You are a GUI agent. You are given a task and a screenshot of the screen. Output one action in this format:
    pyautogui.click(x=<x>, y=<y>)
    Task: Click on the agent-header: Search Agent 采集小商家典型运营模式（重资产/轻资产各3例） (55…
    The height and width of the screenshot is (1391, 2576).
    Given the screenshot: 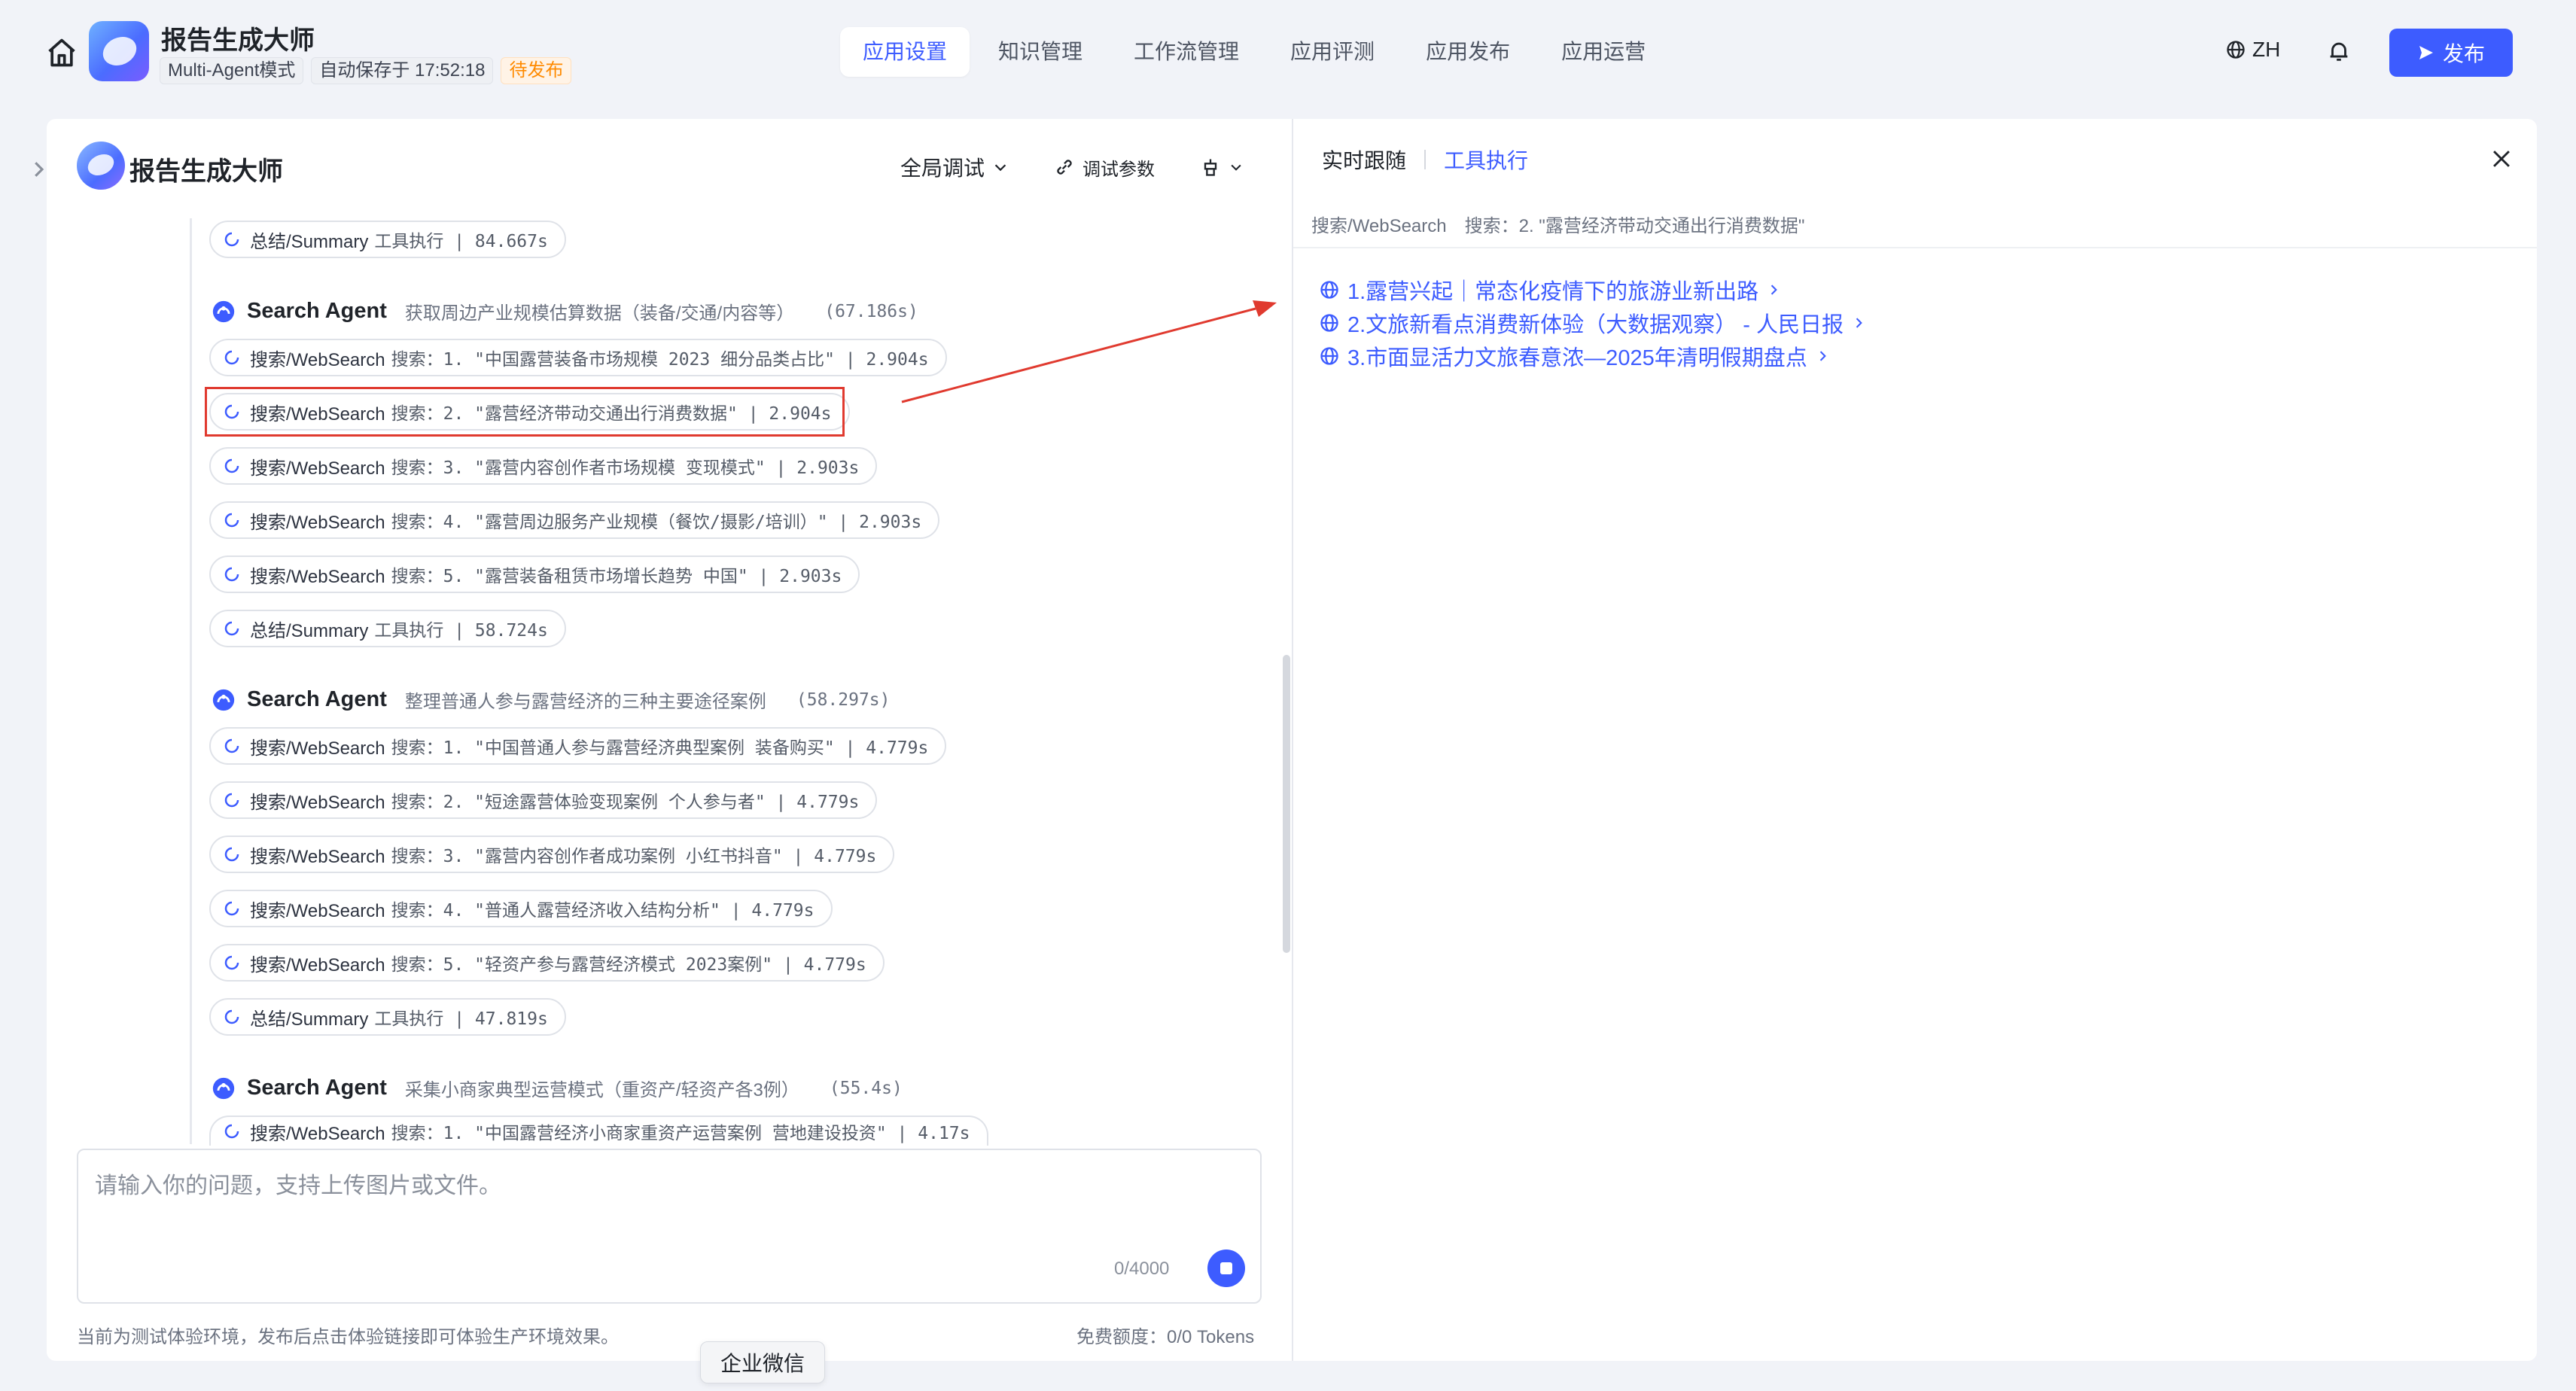 What is the action you would take?
    pyautogui.click(x=557, y=1088)
    